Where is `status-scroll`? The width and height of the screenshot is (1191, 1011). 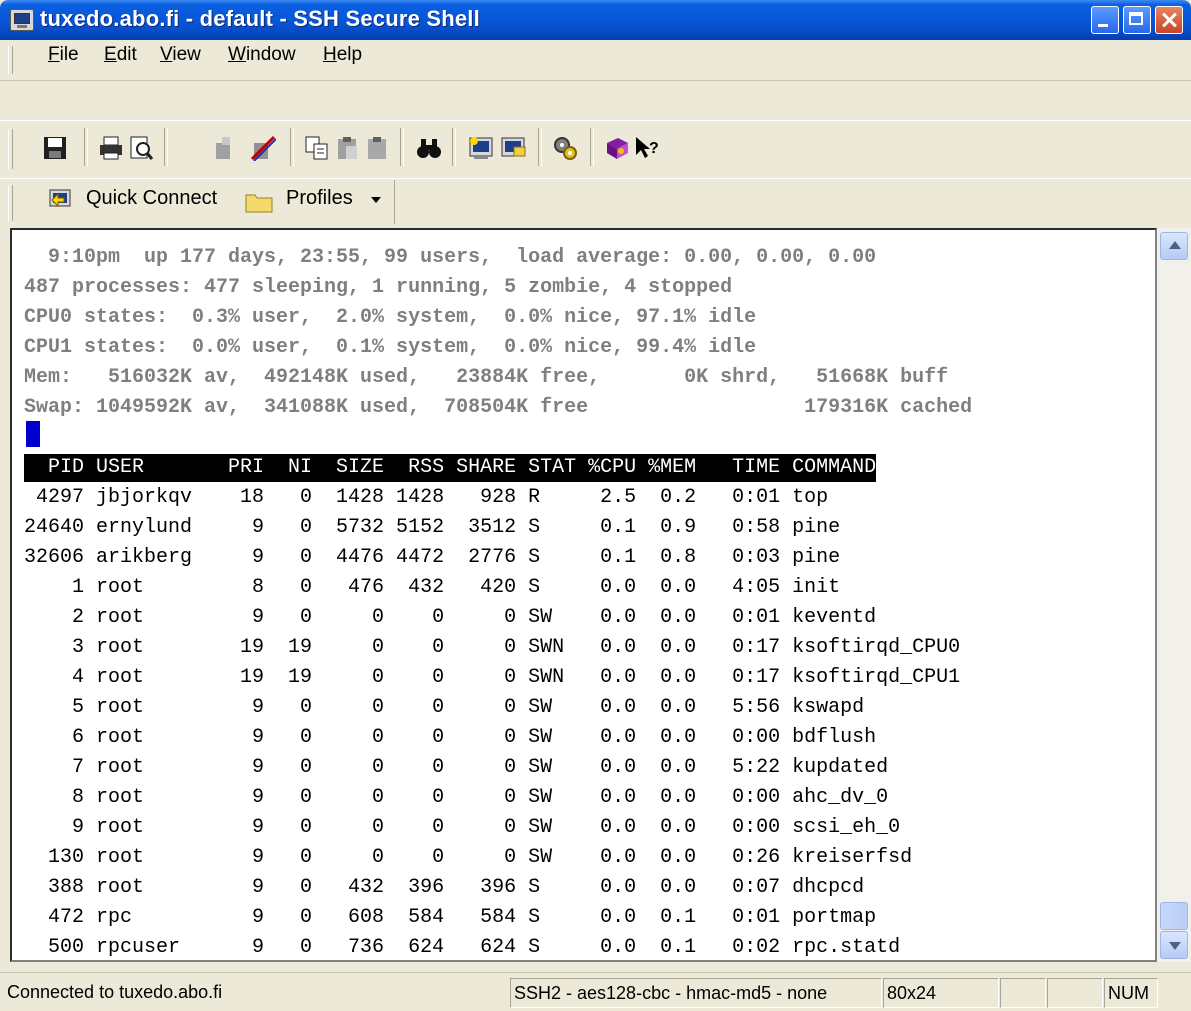 status-scroll is located at coordinates (1075, 993).